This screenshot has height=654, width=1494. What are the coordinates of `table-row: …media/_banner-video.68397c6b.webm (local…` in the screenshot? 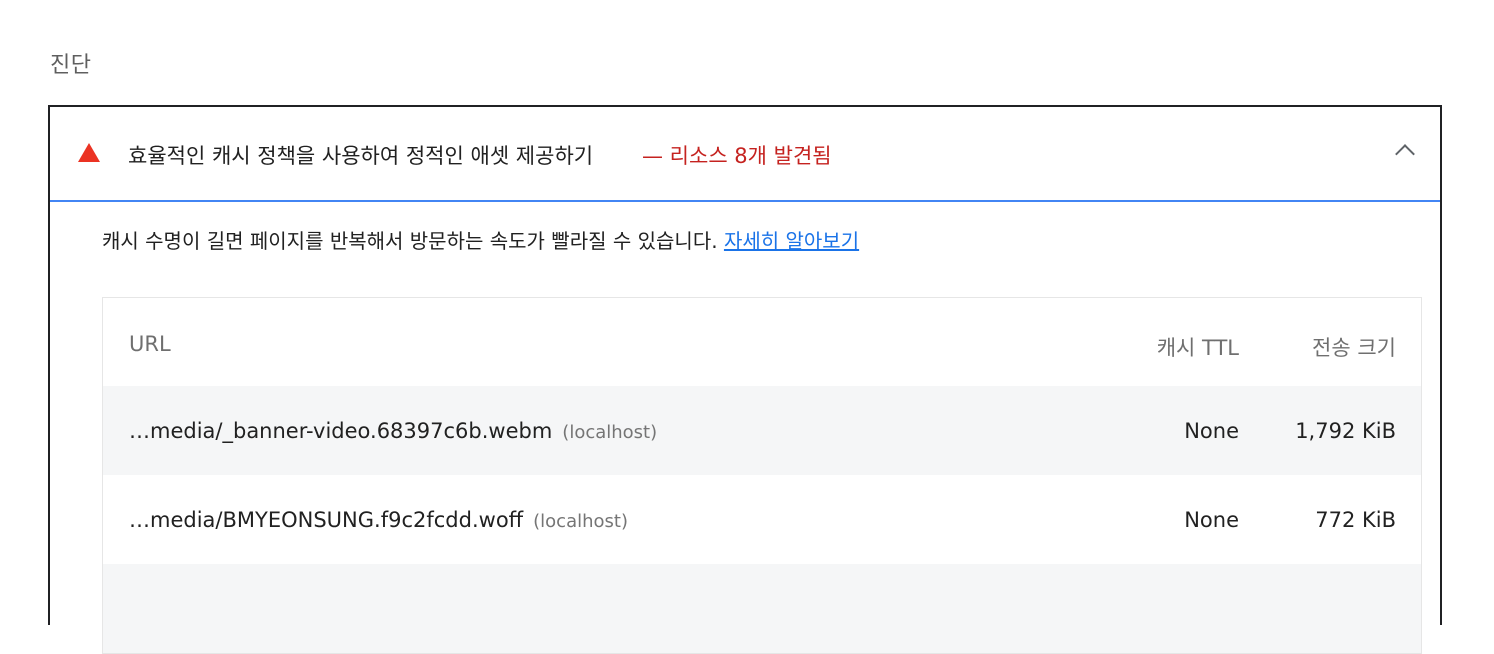 It's located at (762, 430).